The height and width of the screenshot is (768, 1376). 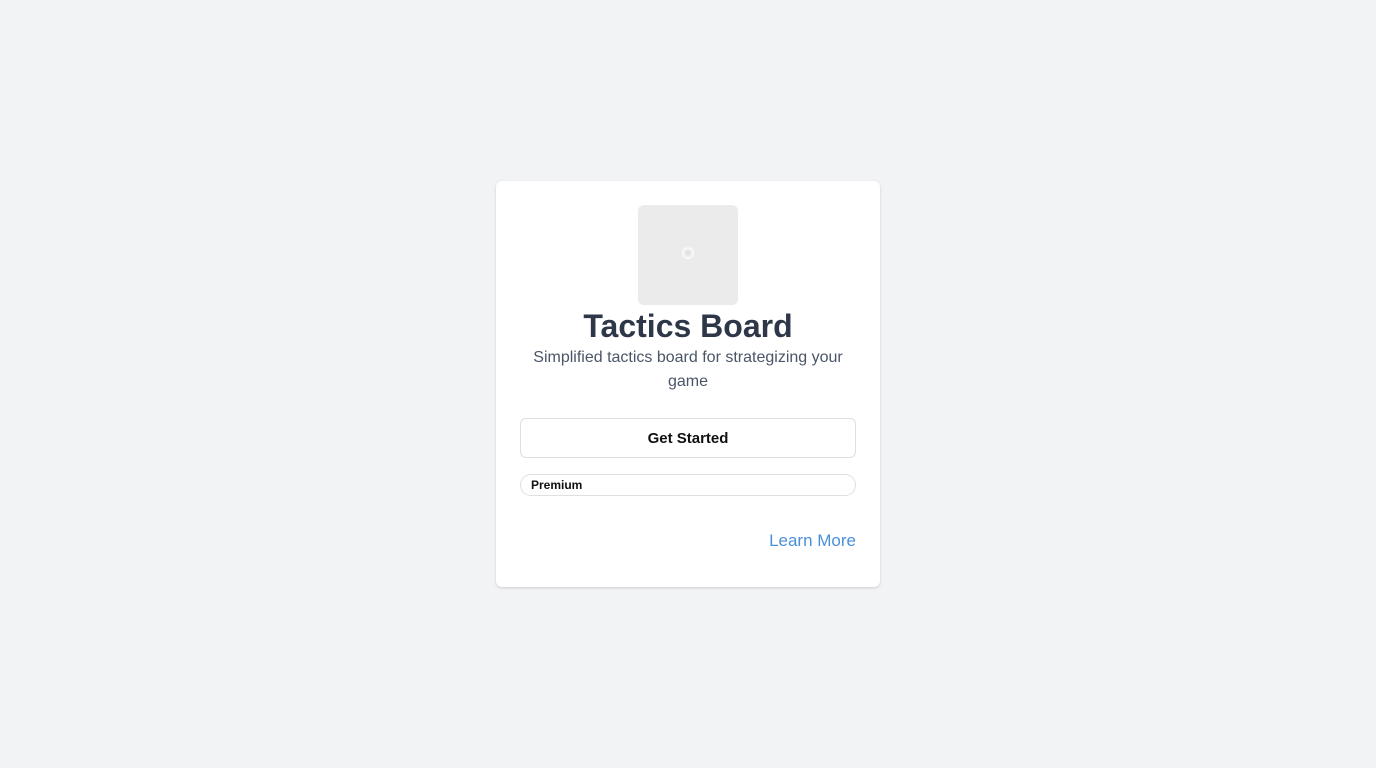 I want to click on get-started-button: Get Started, so click(x=688, y=438).